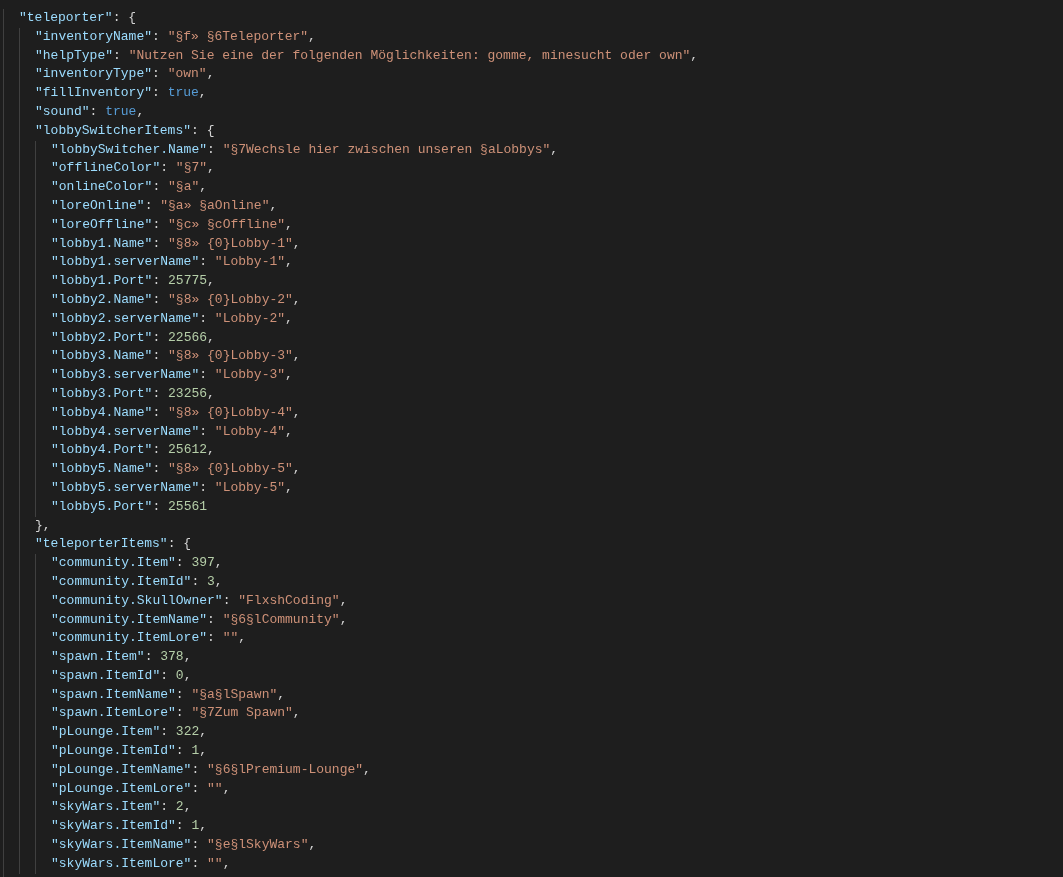  What do you see at coordinates (78, 18) in the screenshot?
I see `code-line: "teleporter": {` at bounding box center [78, 18].